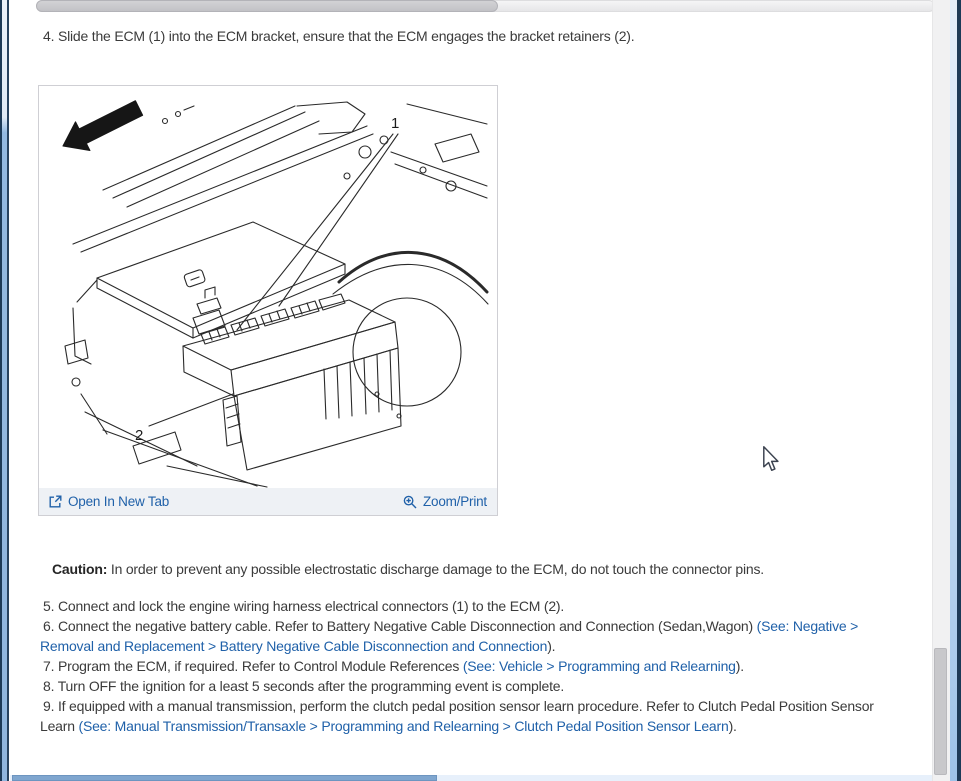  What do you see at coordinates (267, 6) in the screenshot?
I see `top-horizontal-scrollbar-thumb` at bounding box center [267, 6].